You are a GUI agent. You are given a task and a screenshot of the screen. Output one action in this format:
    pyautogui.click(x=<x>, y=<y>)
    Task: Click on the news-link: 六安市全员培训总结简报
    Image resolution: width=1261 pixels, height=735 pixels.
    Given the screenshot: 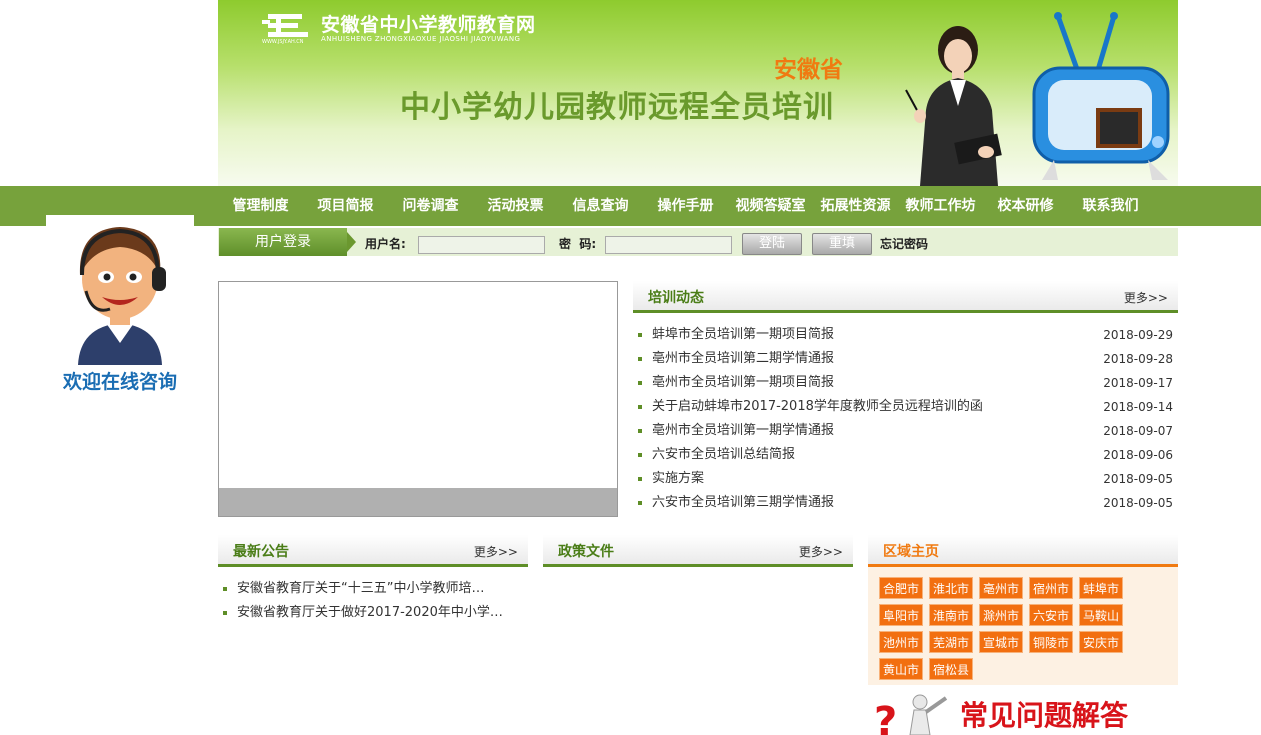 What is the action you would take?
    pyautogui.click(x=723, y=455)
    